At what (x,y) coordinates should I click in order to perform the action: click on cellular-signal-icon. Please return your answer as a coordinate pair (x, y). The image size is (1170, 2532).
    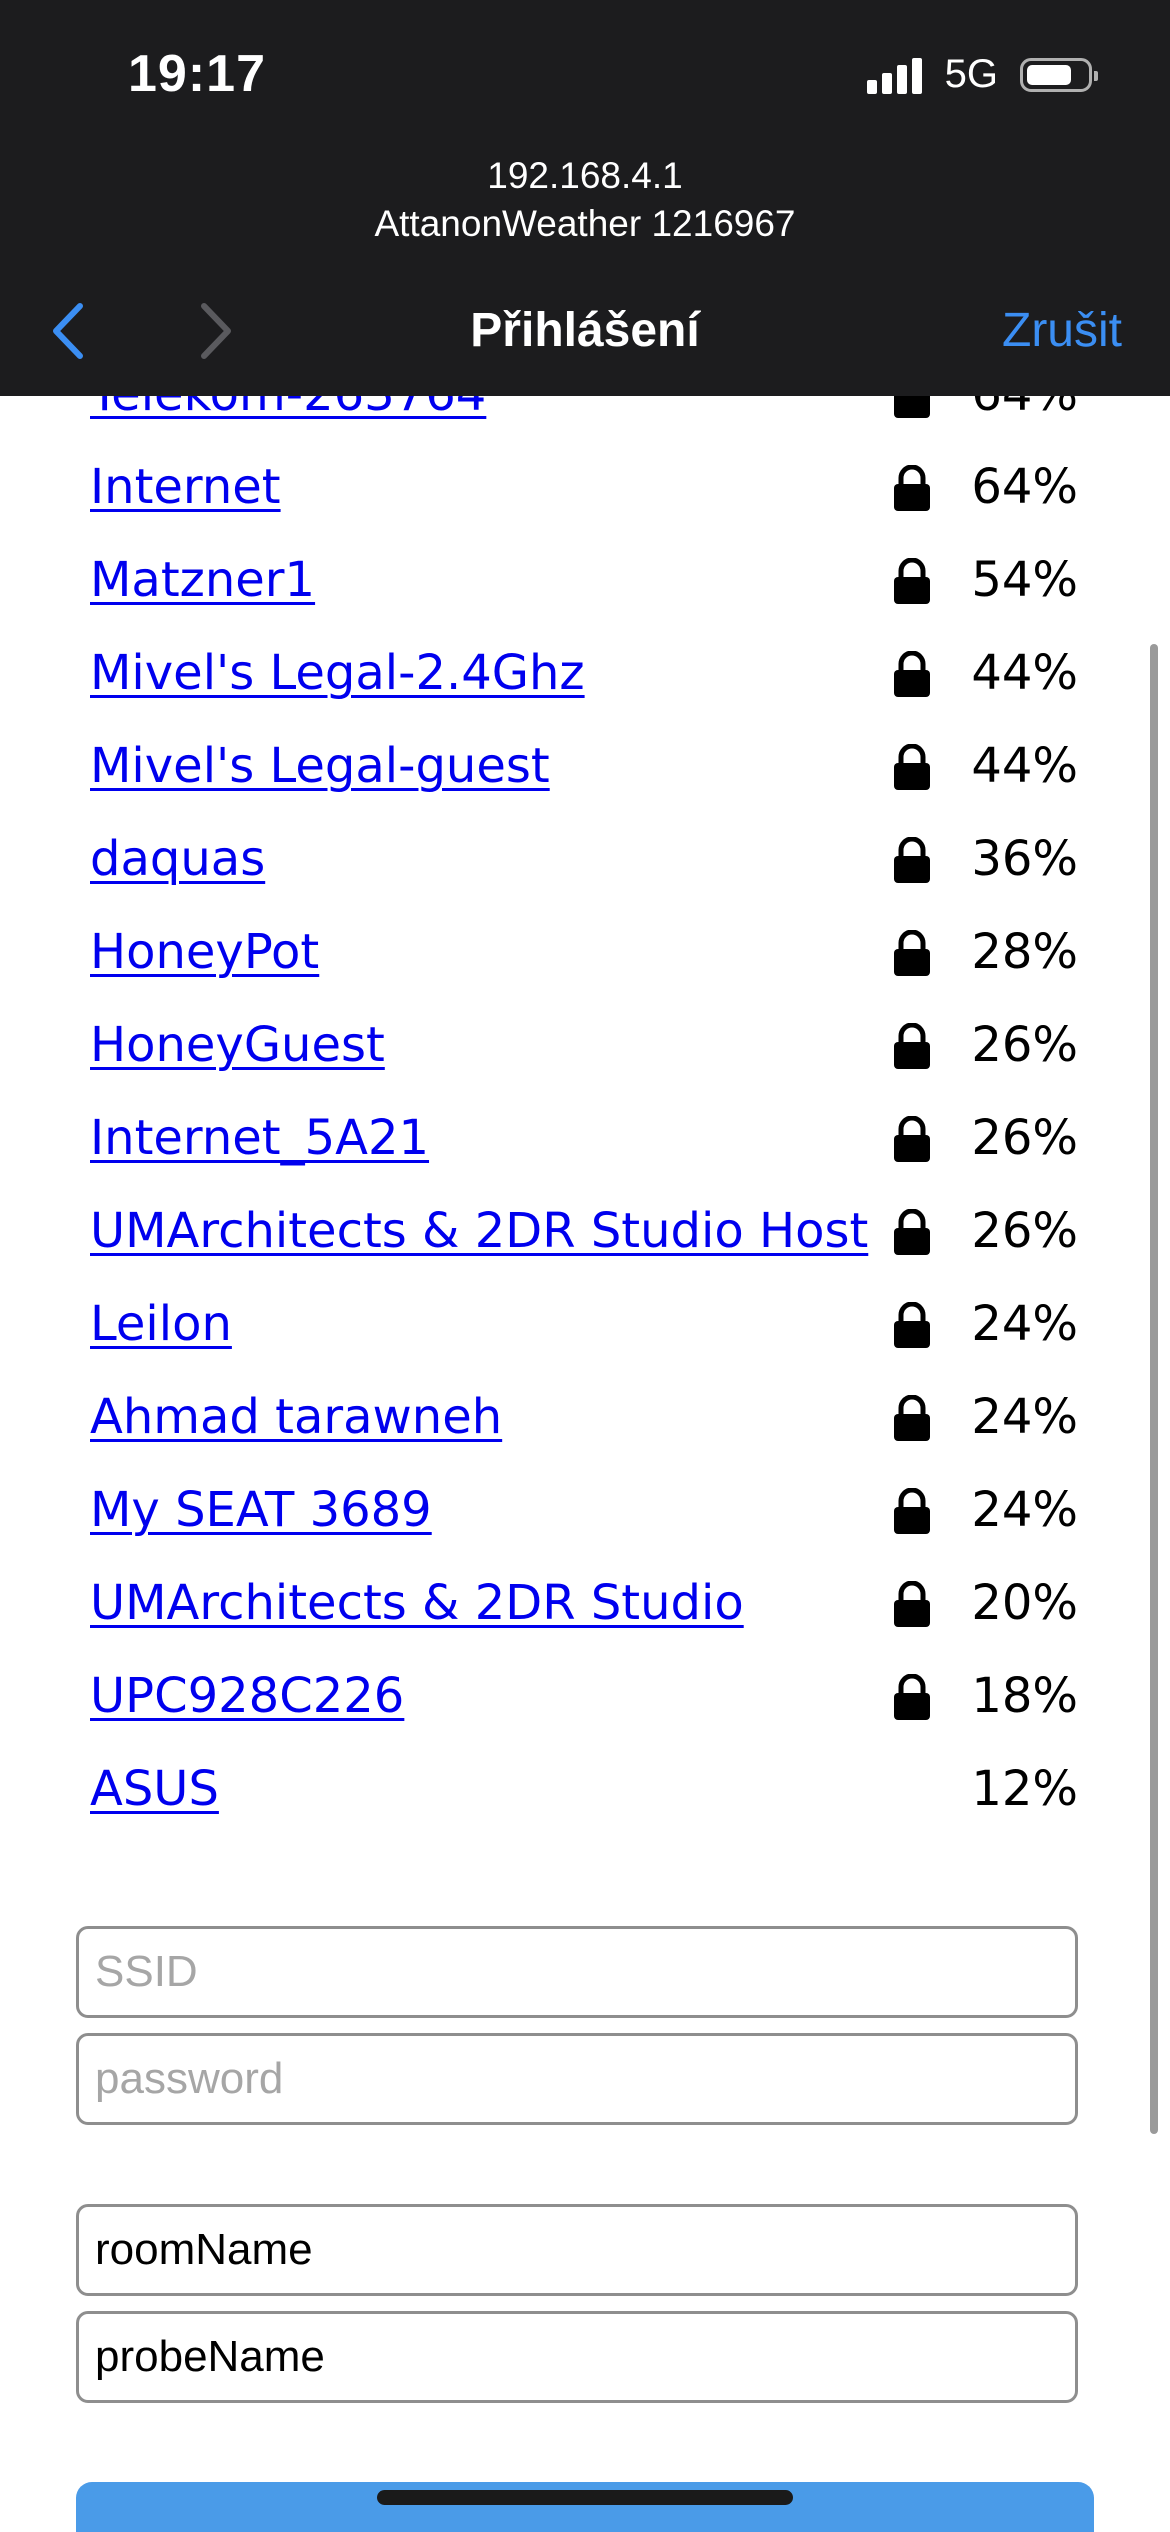
    Looking at the image, I should click on (896, 75).